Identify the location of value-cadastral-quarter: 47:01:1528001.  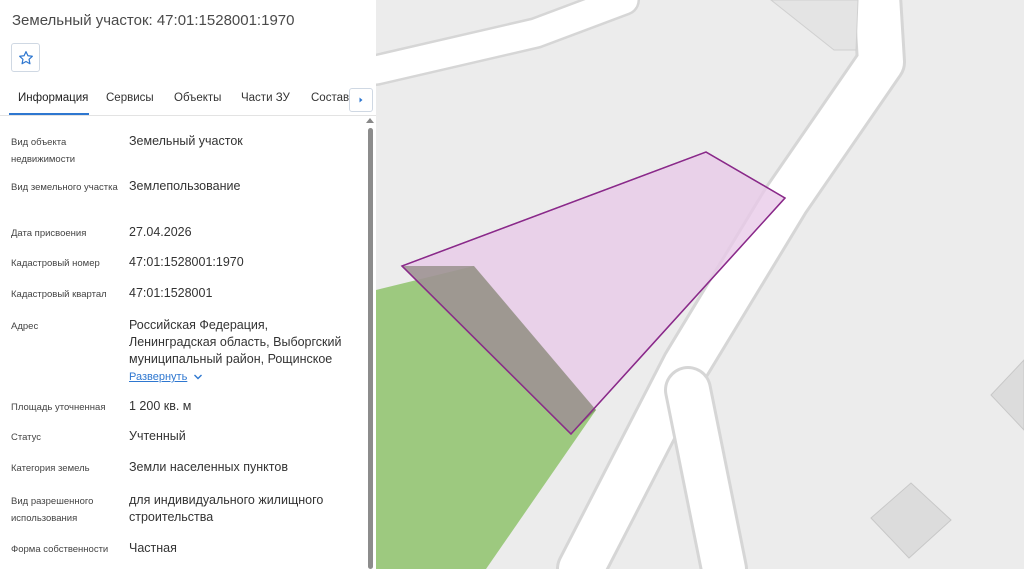
(171, 293).